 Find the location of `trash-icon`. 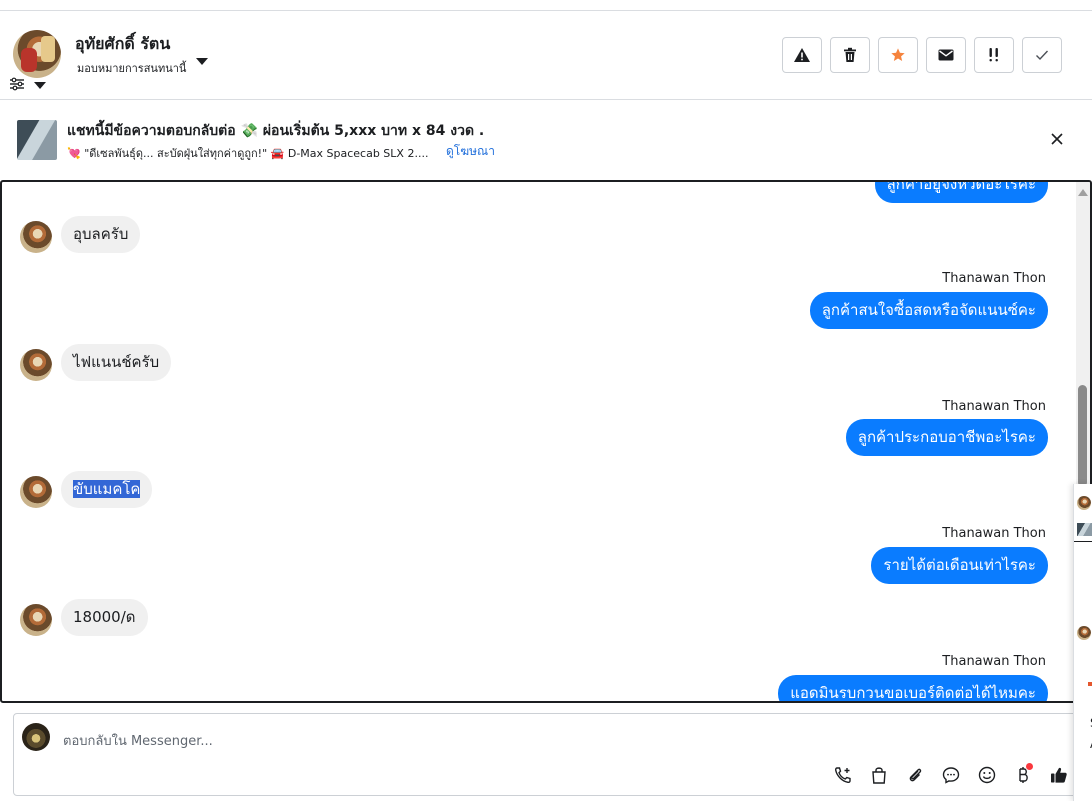

trash-icon is located at coordinates (850, 54).